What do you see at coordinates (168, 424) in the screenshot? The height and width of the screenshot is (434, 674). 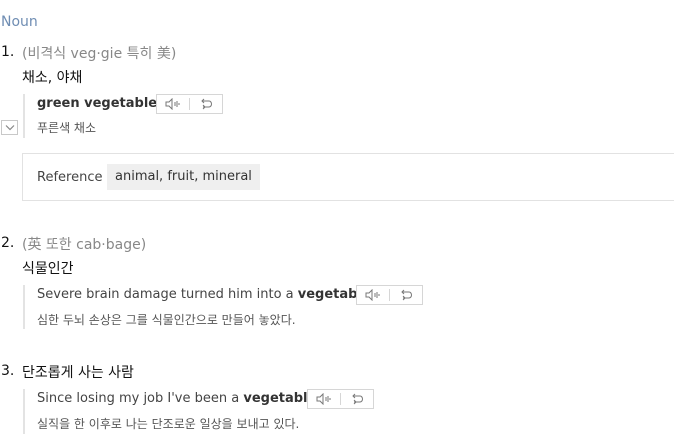 I see `sense-3-example-translation: 실직을 한 이후로 나는 단조로운 일상을 보내고 있다.` at bounding box center [168, 424].